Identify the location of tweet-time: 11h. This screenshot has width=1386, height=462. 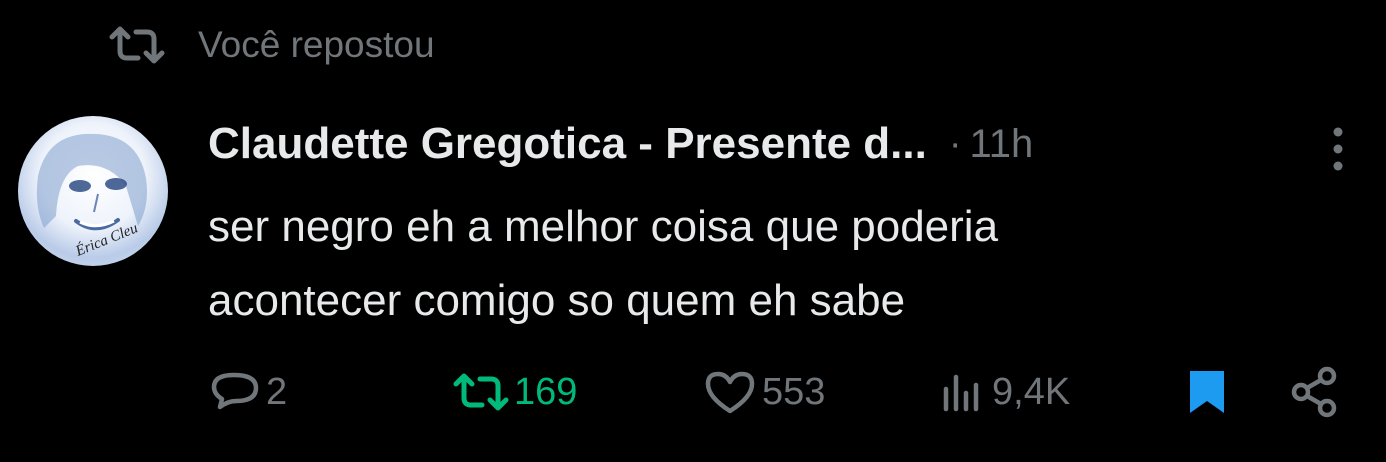
(1002, 144).